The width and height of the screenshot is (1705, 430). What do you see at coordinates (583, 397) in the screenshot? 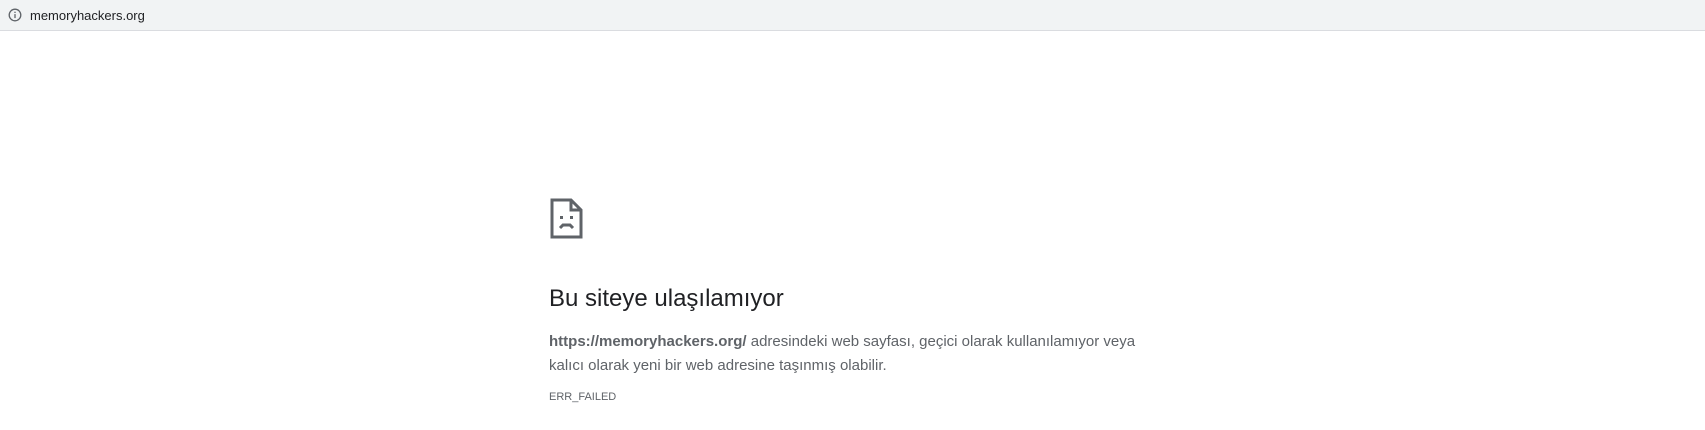
I see `error-code: ERR_FAILED` at bounding box center [583, 397].